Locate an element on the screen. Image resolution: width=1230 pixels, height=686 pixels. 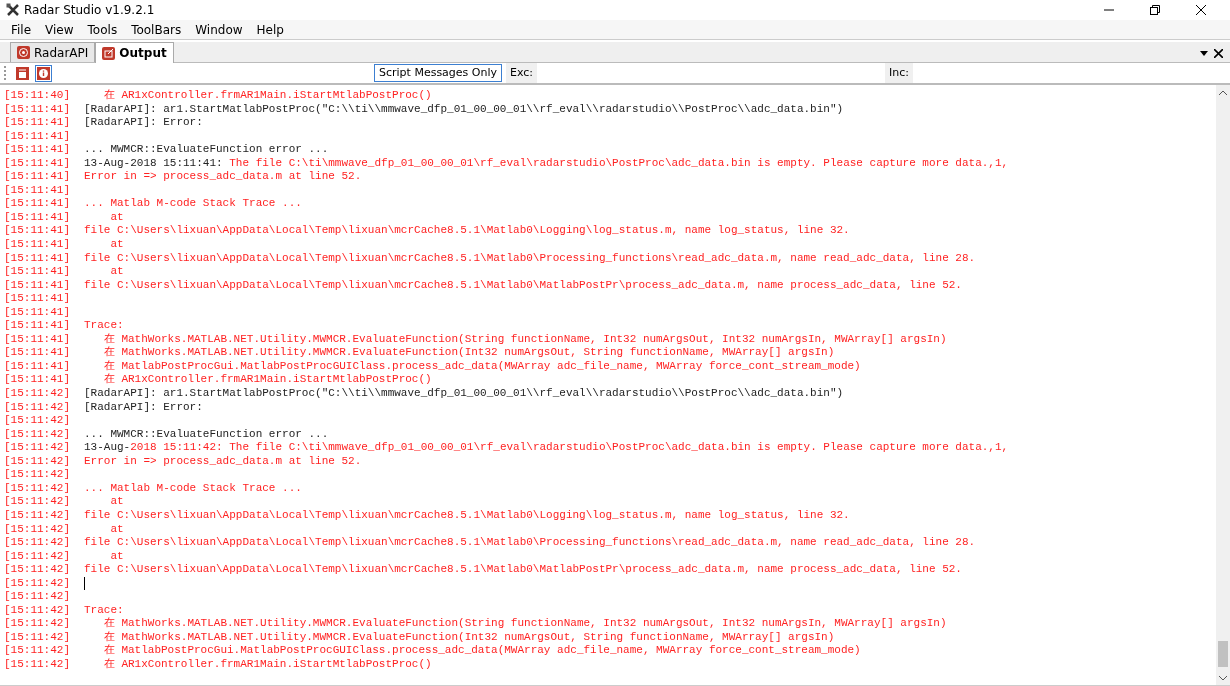
tab: RadarAPI is located at coordinates (53, 52).